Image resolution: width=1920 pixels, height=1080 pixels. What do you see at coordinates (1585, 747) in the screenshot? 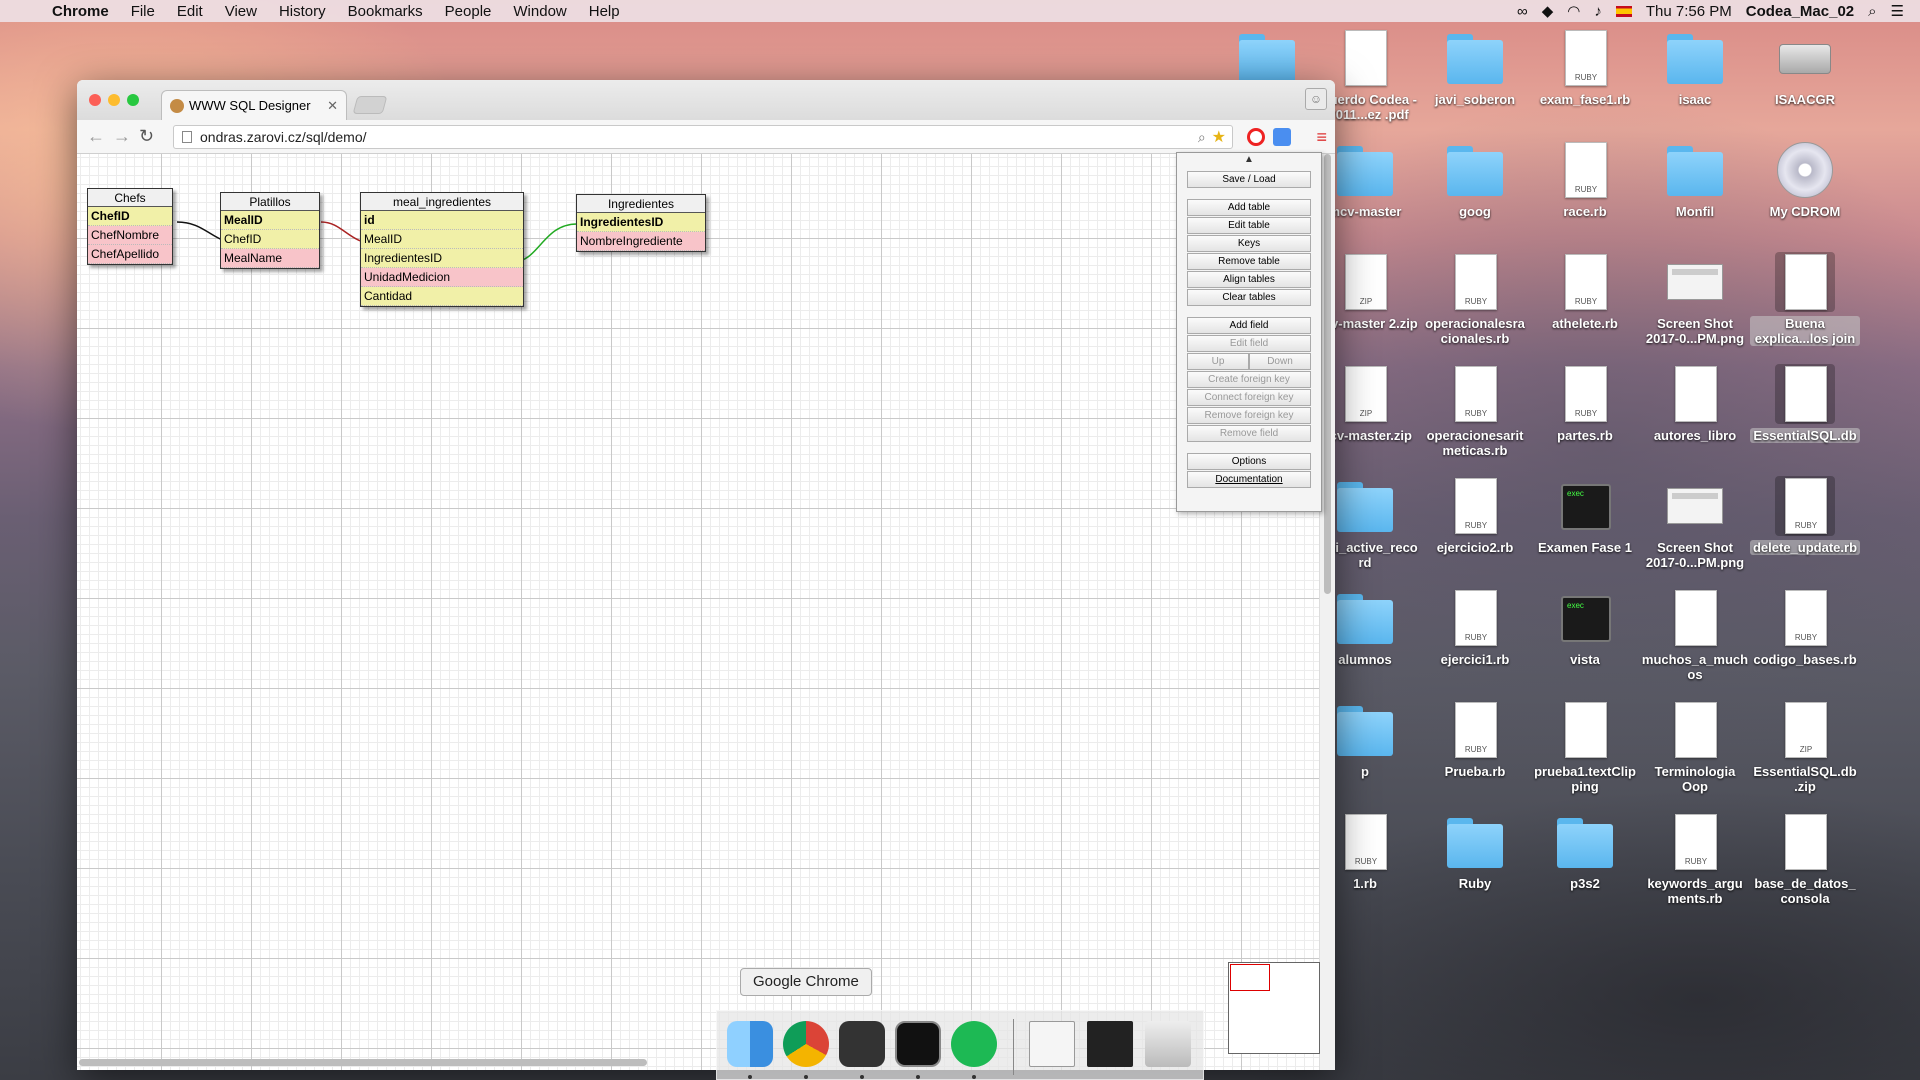
I see `desktop-item: prueba1.textClip ping` at bounding box center [1585, 747].